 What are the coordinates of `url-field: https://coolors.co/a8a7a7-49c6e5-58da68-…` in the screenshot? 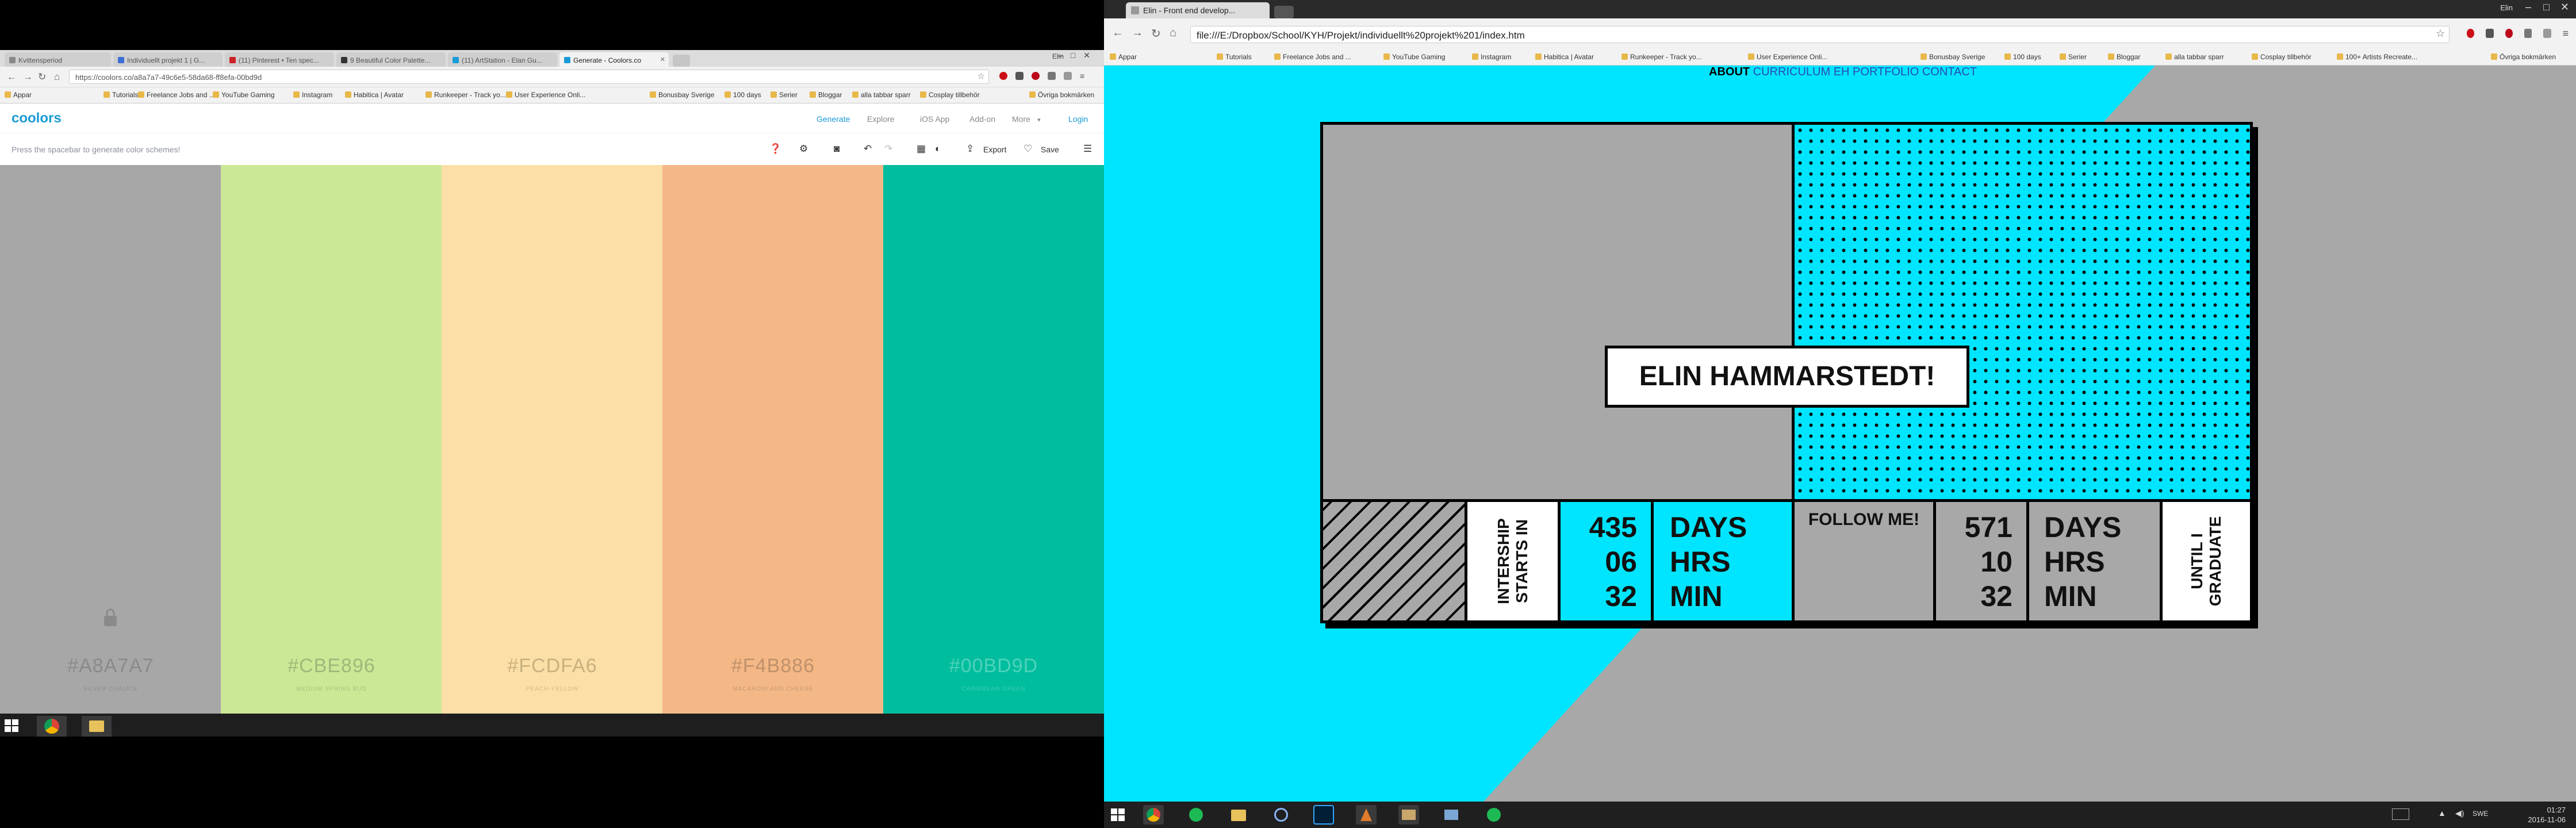 It's located at (529, 77).